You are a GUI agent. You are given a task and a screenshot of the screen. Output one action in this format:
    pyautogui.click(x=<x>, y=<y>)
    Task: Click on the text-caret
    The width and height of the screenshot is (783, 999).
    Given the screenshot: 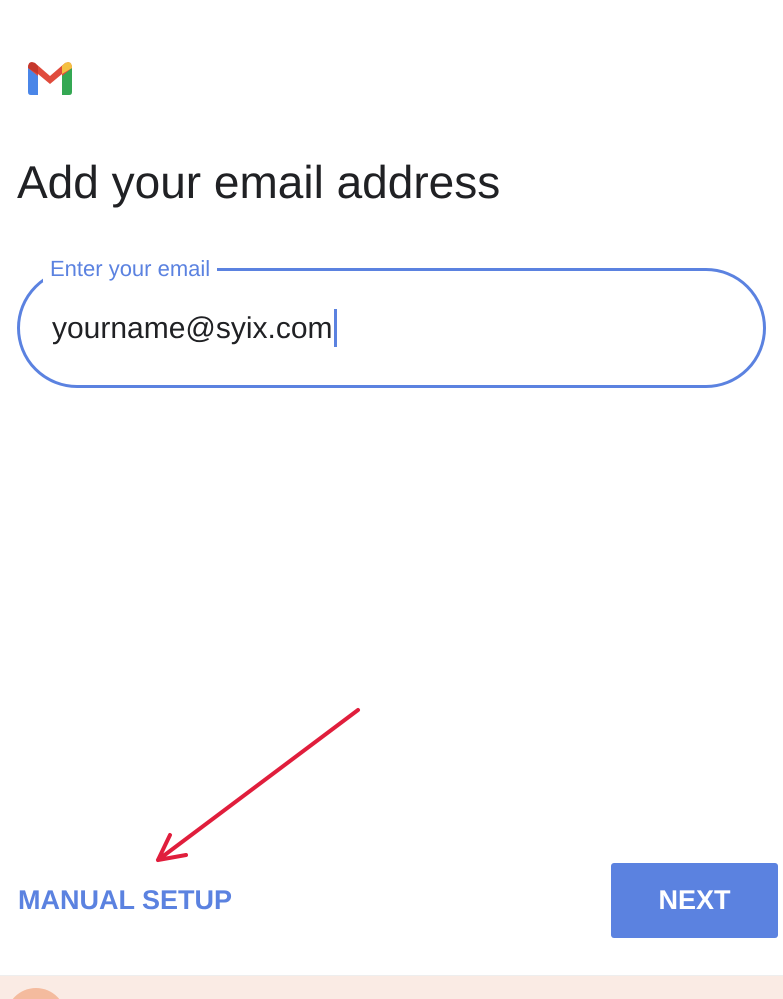 What is the action you would take?
    pyautogui.click(x=335, y=328)
    